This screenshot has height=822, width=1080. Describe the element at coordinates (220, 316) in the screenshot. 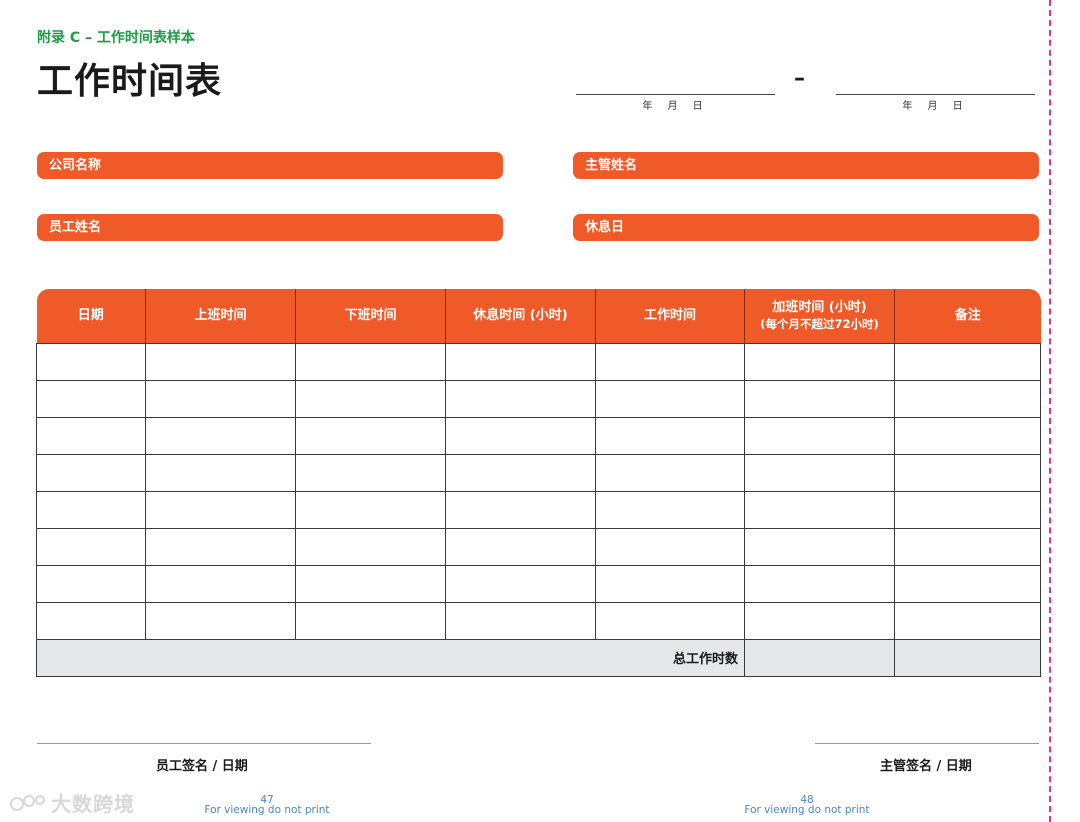

I see `column-header-start-time: 上班时间` at that location.